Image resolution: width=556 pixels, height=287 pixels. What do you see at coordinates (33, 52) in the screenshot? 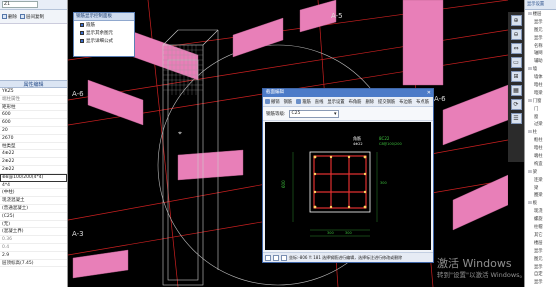
I see `component-list-area` at bounding box center [33, 52].